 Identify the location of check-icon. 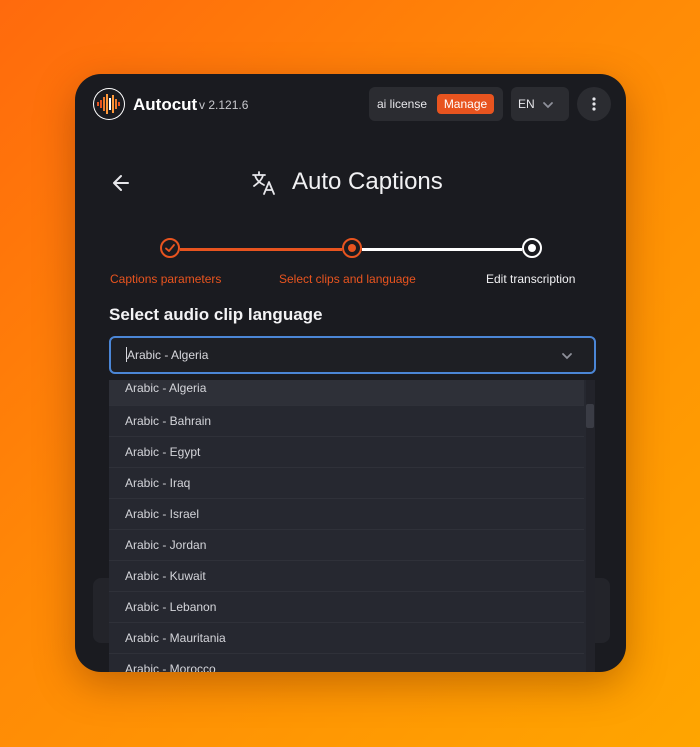
(170, 248).